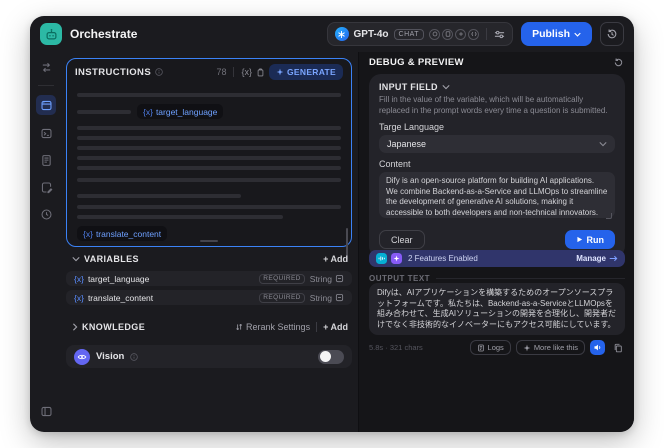 Image resolution: width=664 pixels, height=448 pixels. I want to click on nav-annotation-icon, so click(46, 187).